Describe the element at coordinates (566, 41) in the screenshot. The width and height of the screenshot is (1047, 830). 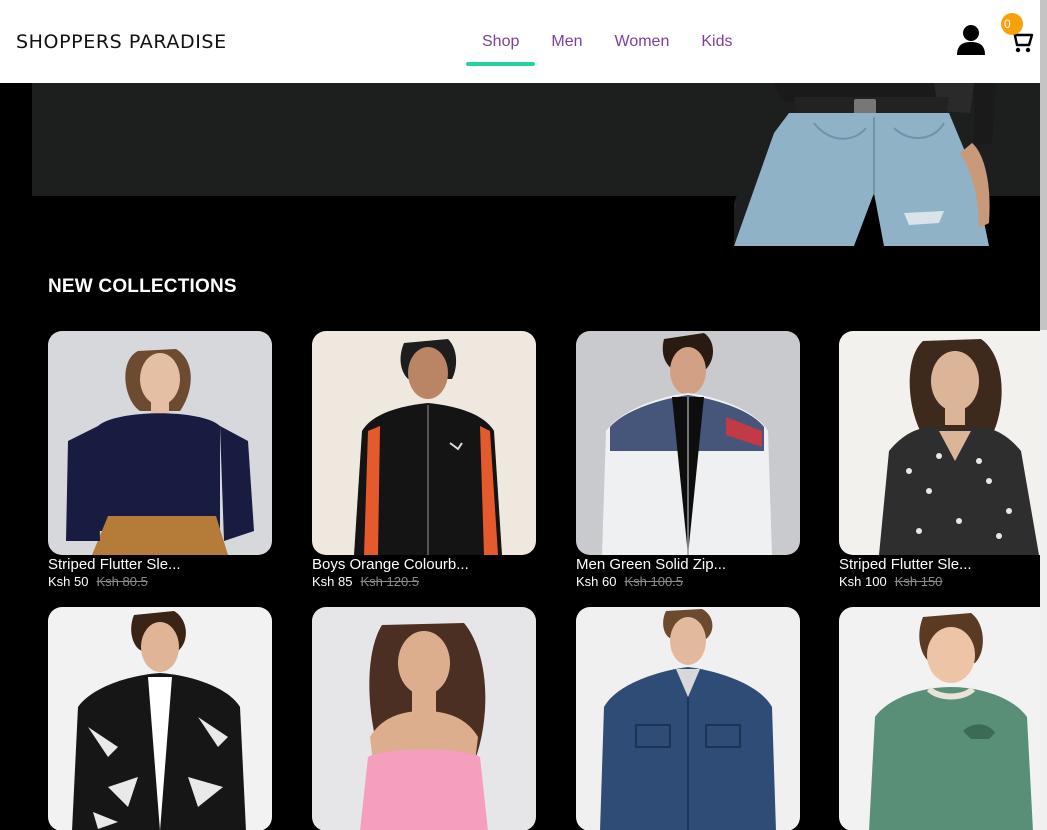
I see `nav-men: Men` at that location.